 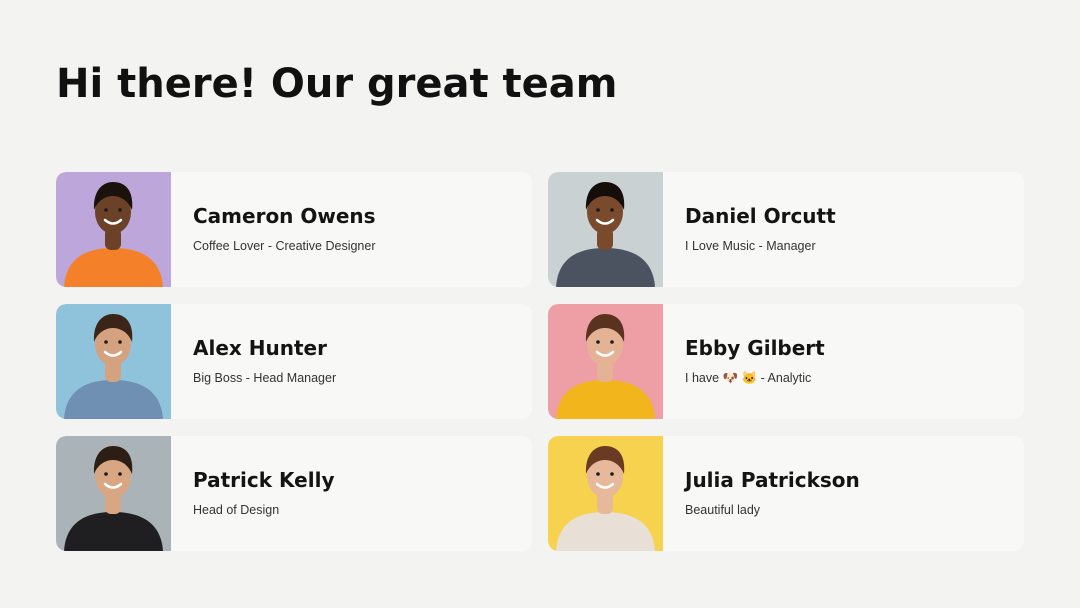 What do you see at coordinates (748, 378) in the screenshot?
I see `member-description: I have 🐶 🐱 - Analytic` at bounding box center [748, 378].